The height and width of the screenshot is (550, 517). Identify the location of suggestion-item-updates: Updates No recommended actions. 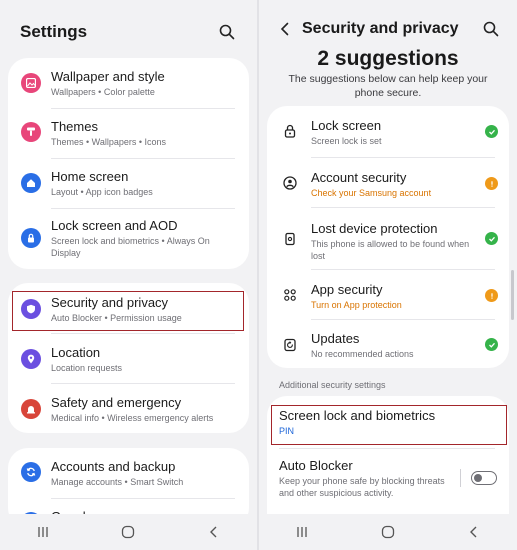
(388, 344).